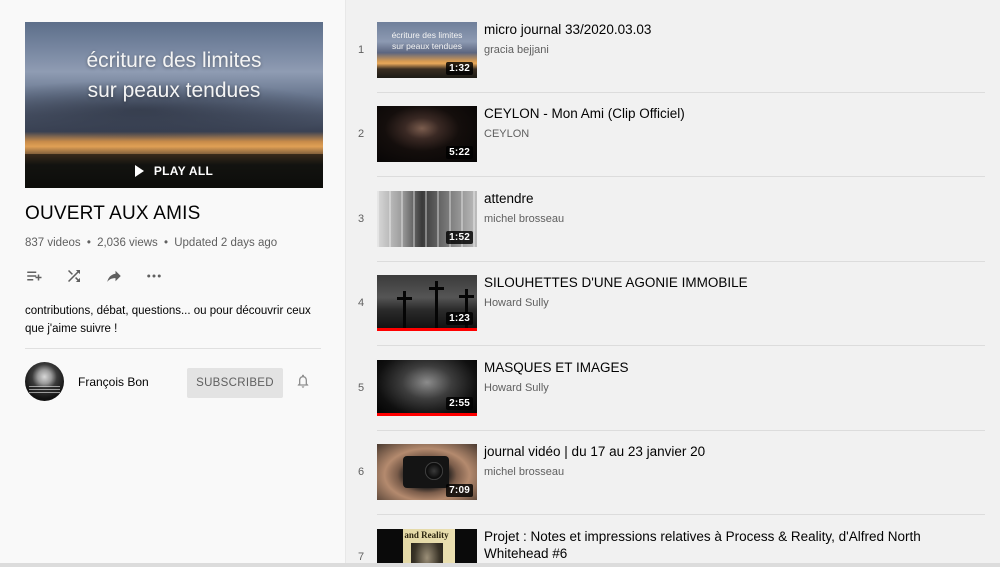  What do you see at coordinates (361, 50) in the screenshot?
I see `item-index: 1` at bounding box center [361, 50].